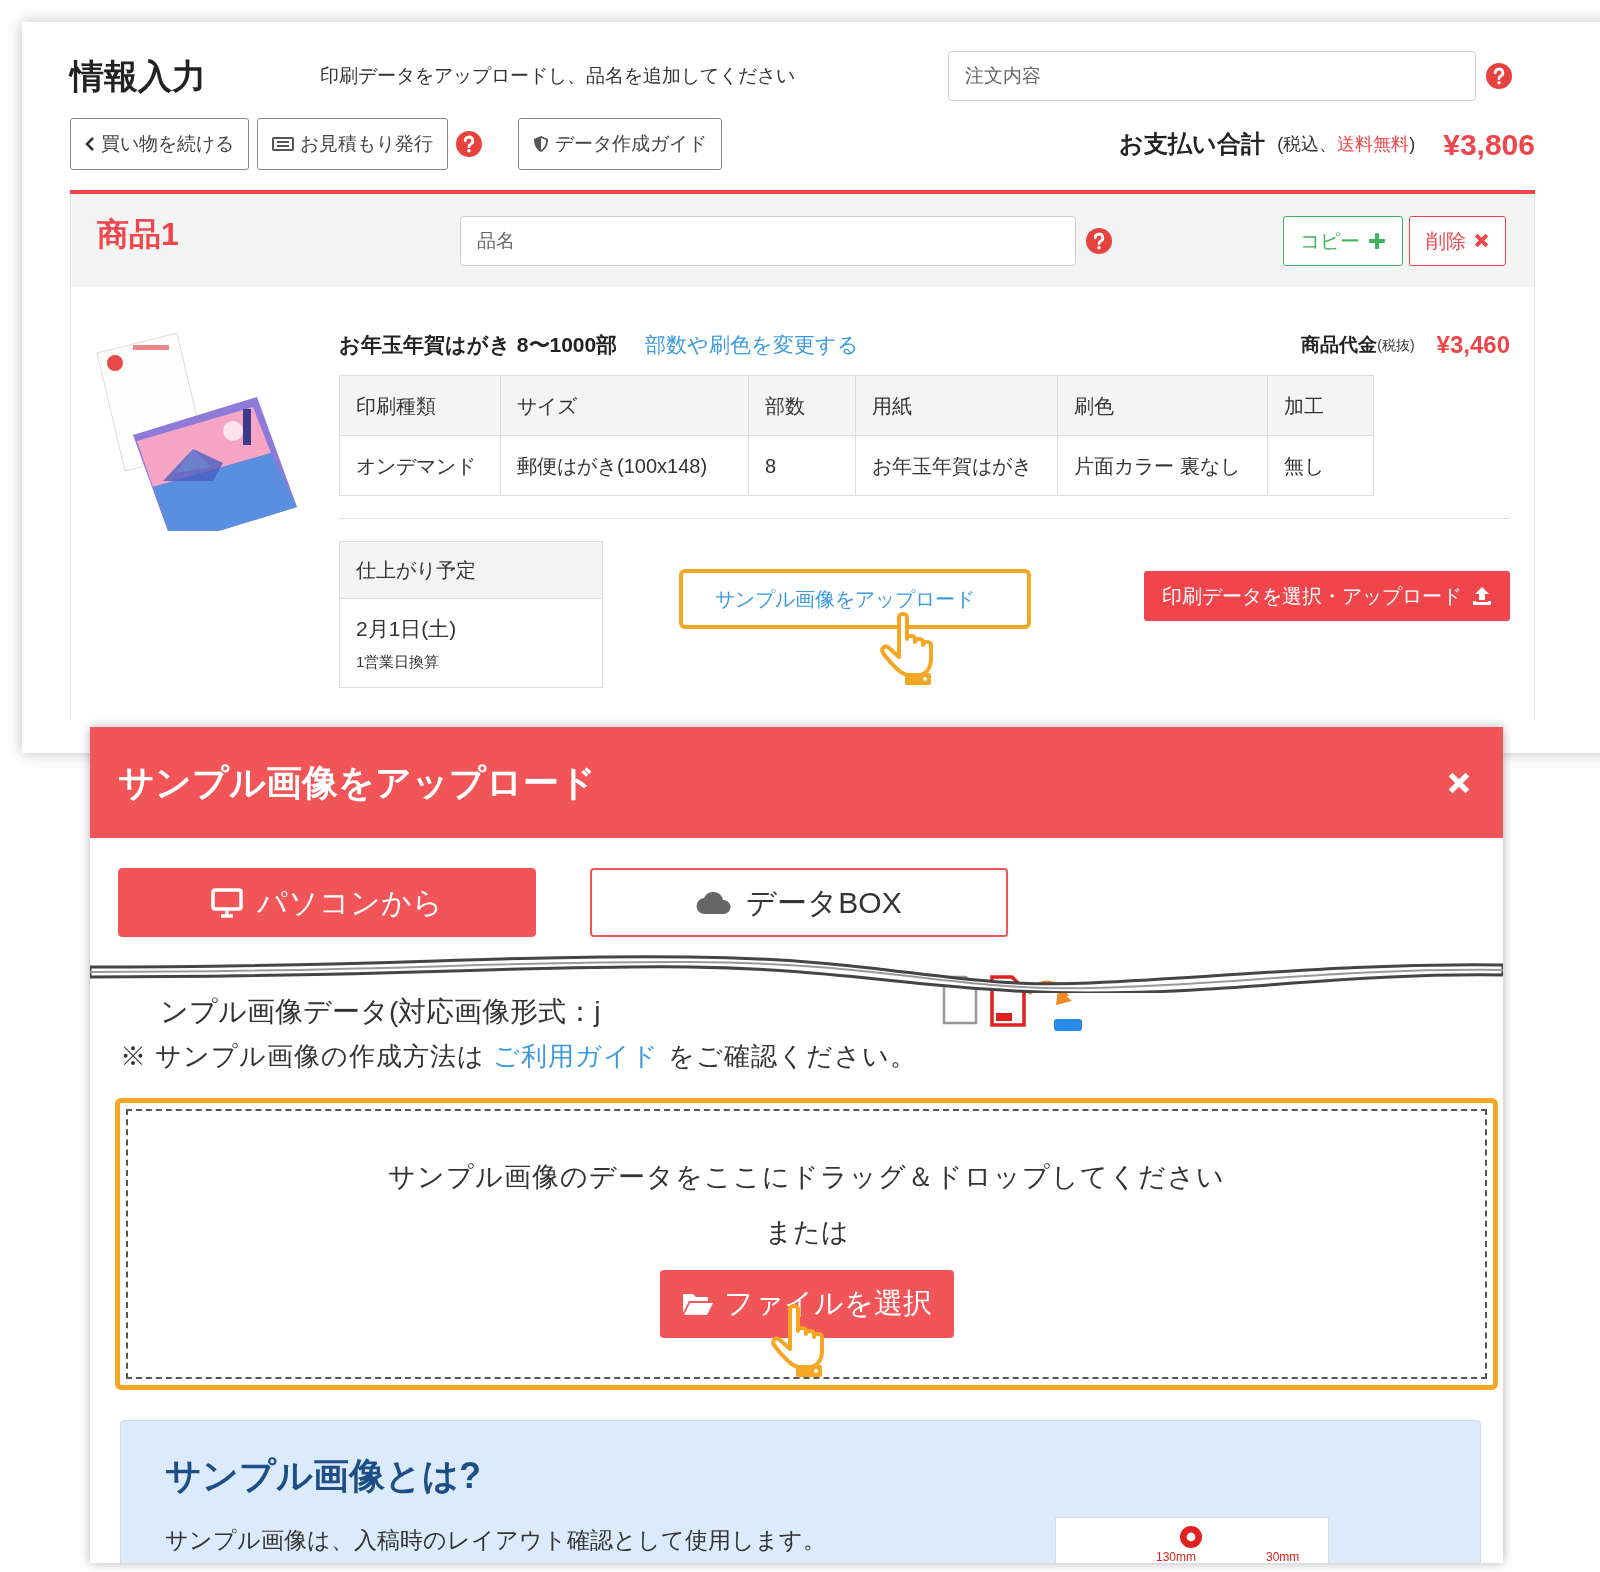 The width and height of the screenshot is (1600, 1572). Describe the element at coordinates (802, 465) in the screenshot. I see `table-cell: 8` at that location.